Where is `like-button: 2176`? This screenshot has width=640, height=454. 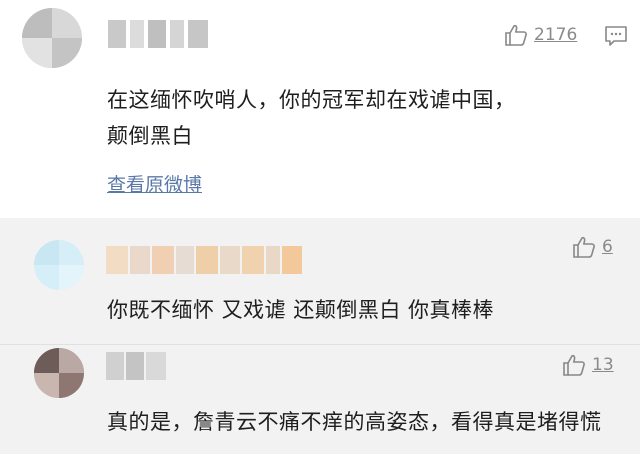 like-button: 2176 is located at coordinates (540, 35).